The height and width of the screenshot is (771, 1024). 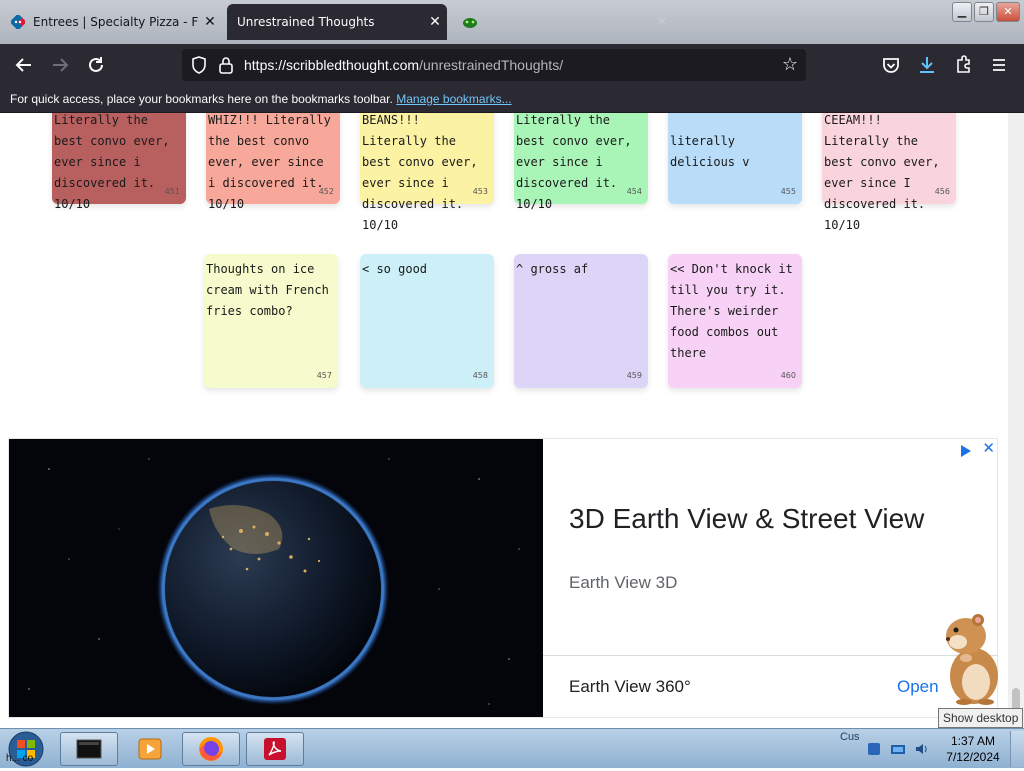 I want to click on note-text: < so good, so click(x=395, y=269).